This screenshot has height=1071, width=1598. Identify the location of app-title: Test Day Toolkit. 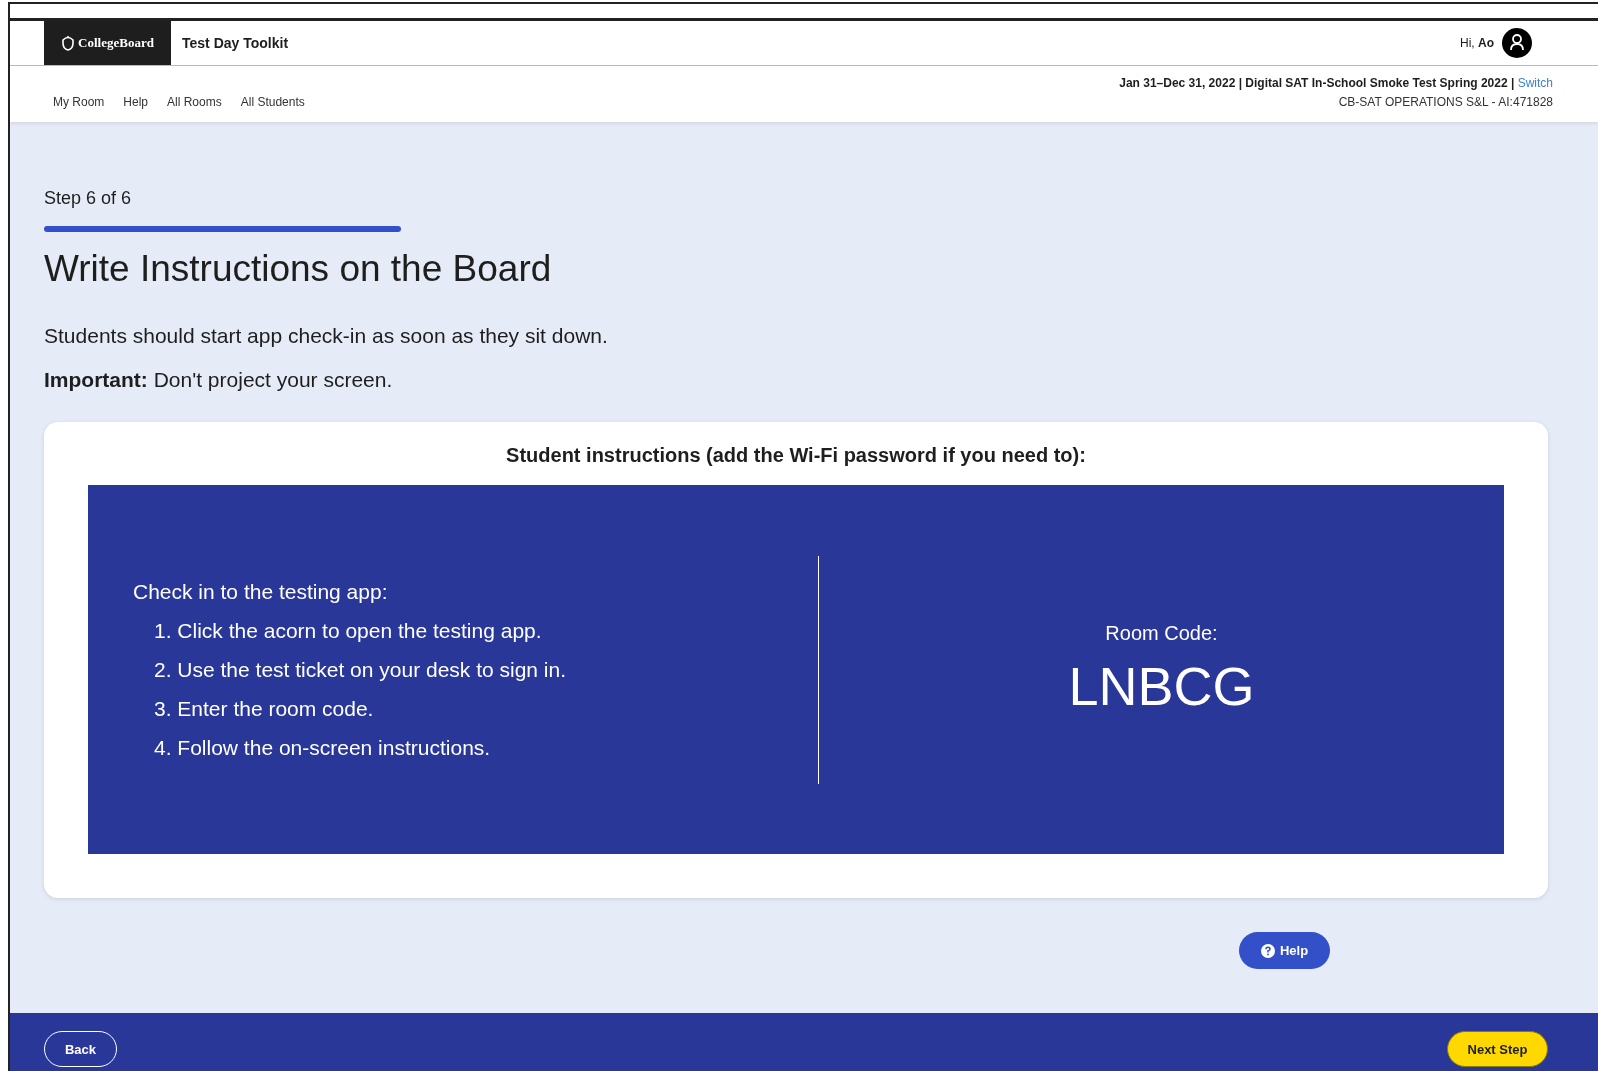
(235, 43).